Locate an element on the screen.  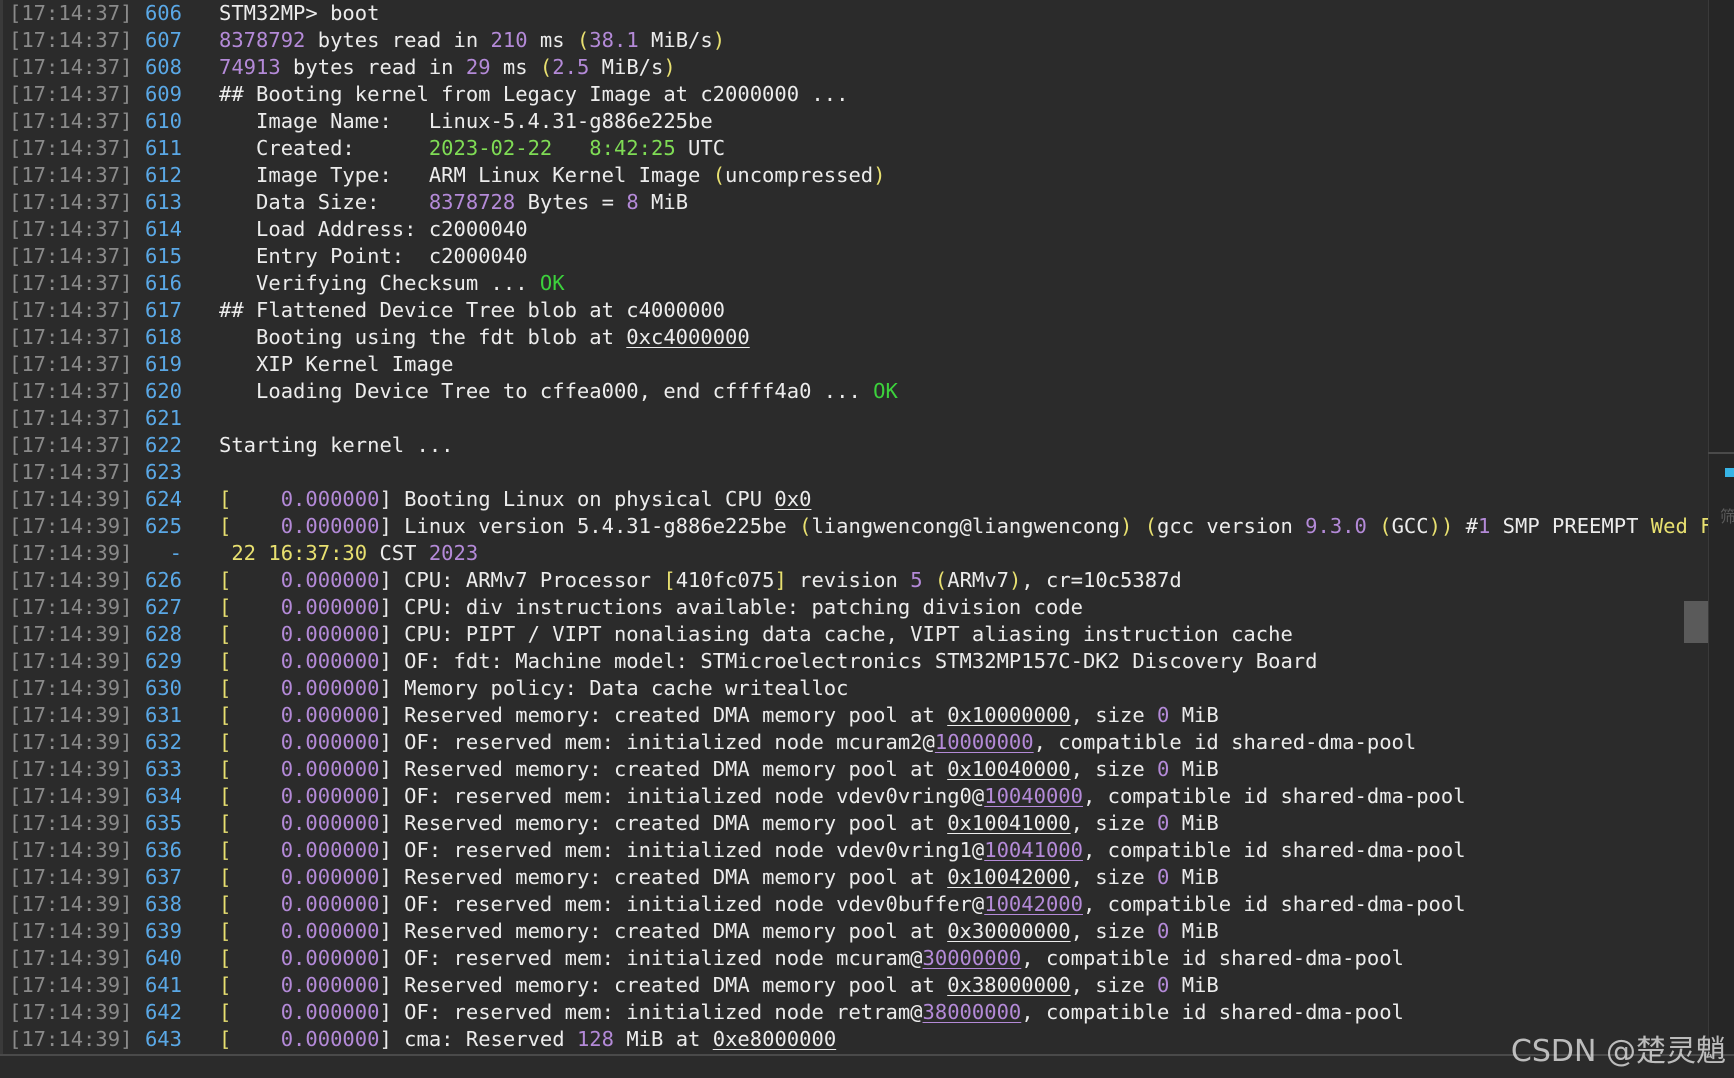
line-segment: CST is located at coordinates (398, 553).